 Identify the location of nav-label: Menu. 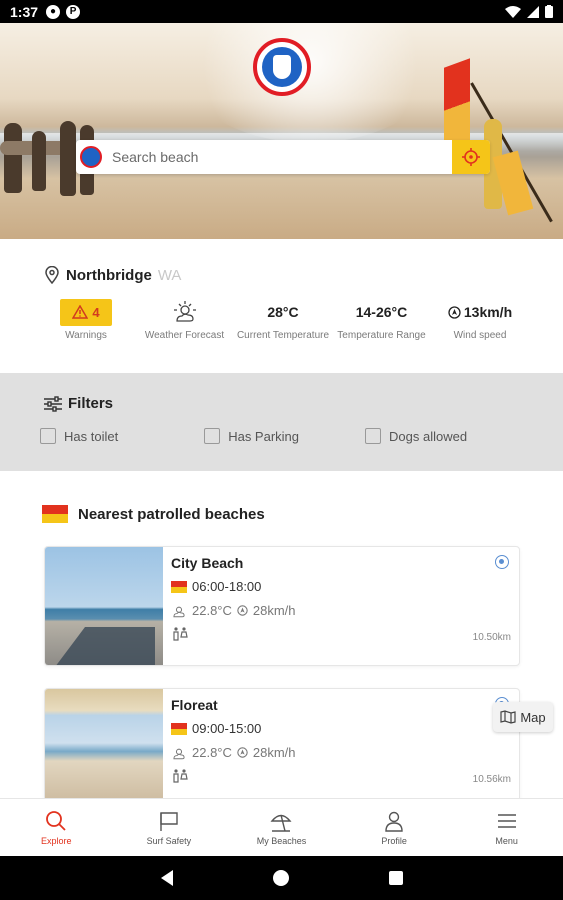
(506, 840).